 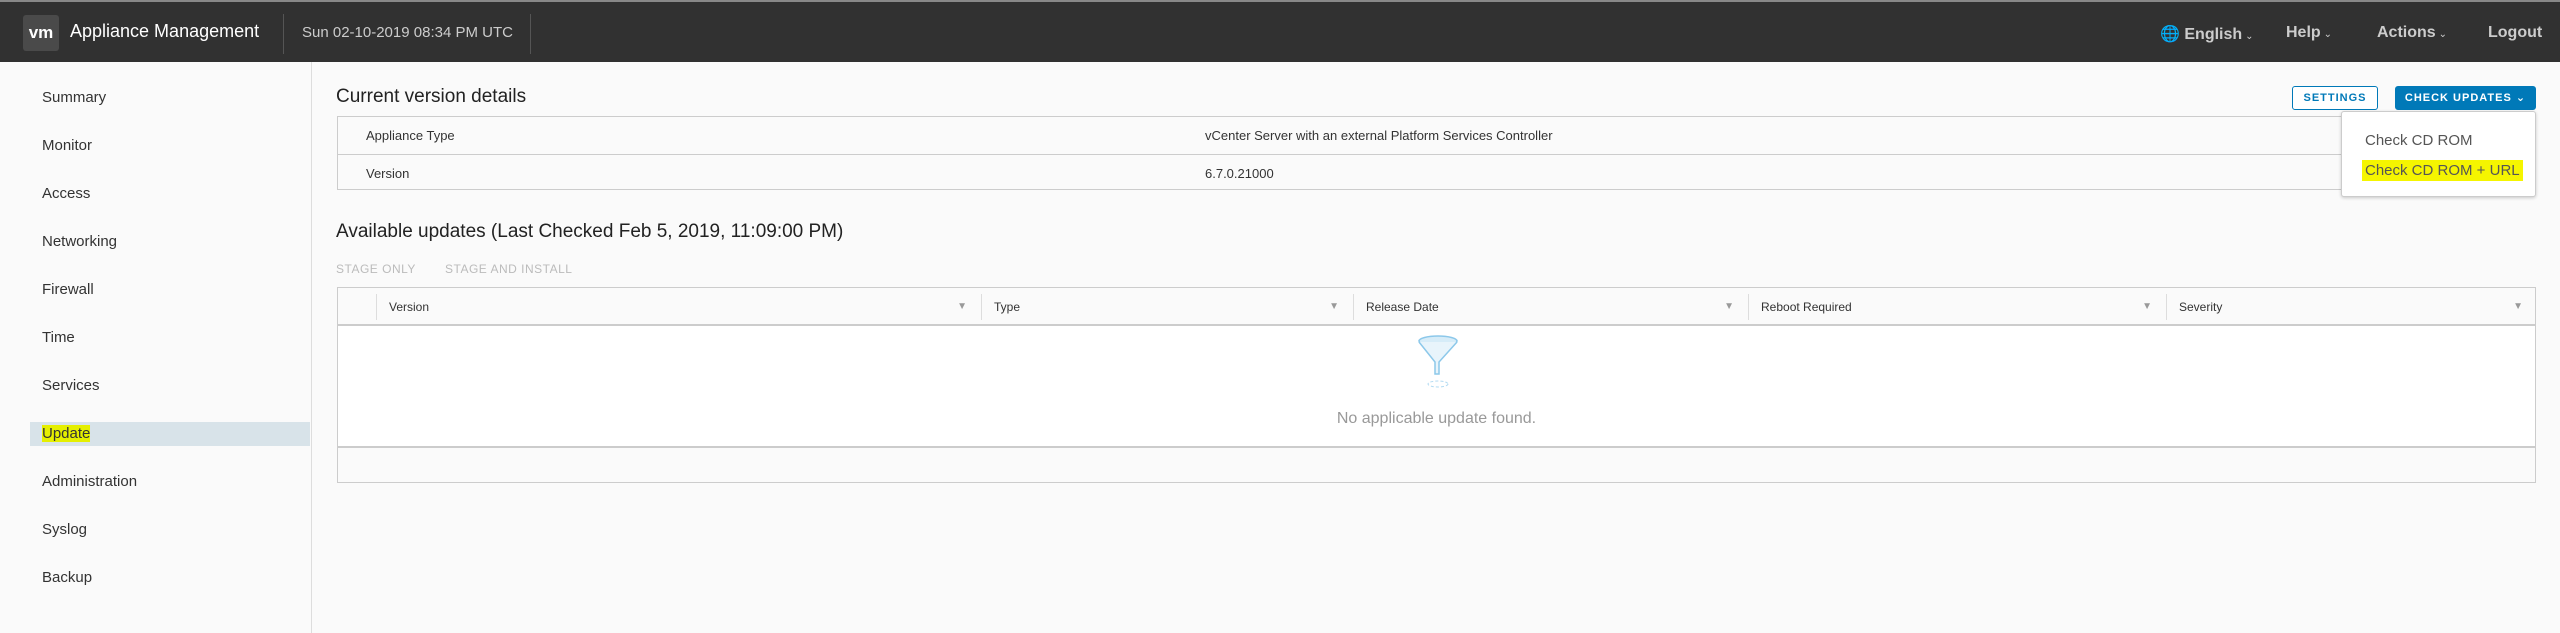 What do you see at coordinates (90, 481) in the screenshot?
I see `sidebar-item-label: Administration` at bounding box center [90, 481].